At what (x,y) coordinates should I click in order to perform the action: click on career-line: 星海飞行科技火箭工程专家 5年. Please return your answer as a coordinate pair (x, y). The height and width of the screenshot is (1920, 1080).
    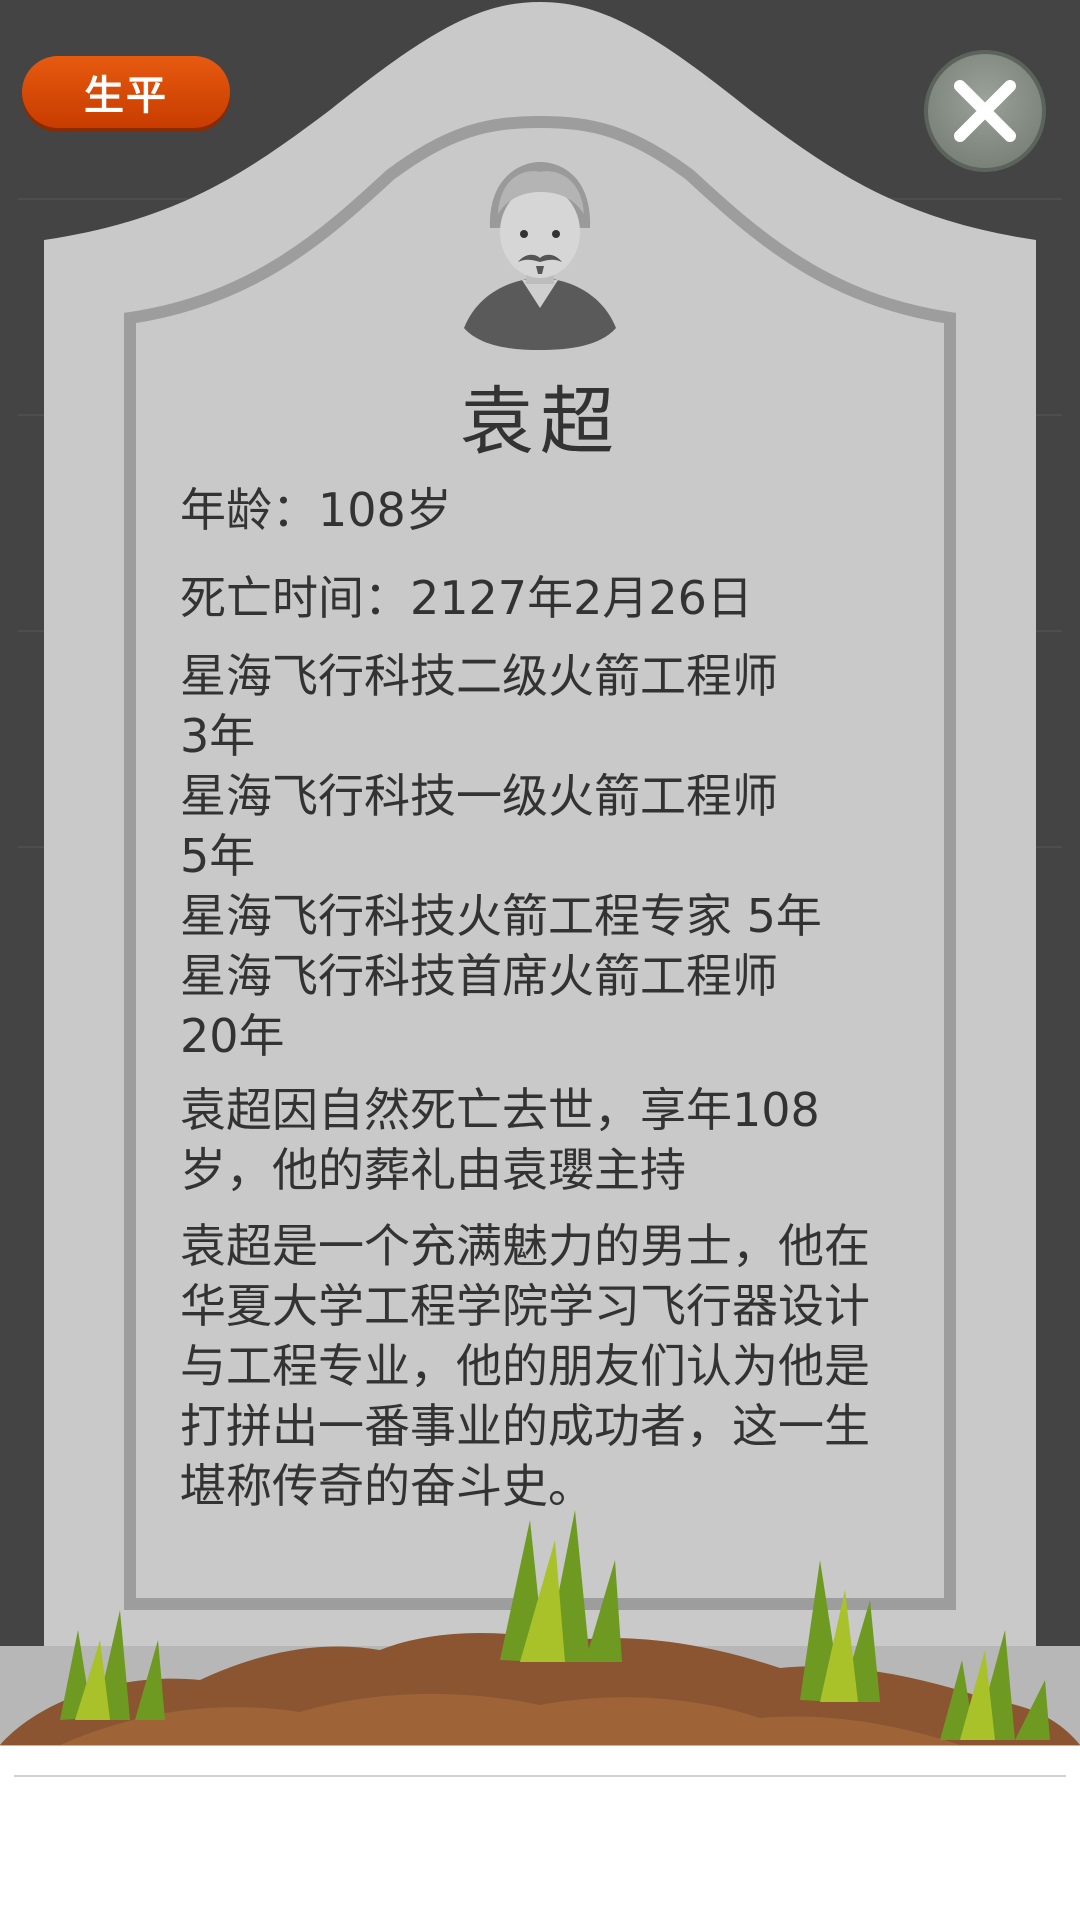
    Looking at the image, I should click on (501, 916).